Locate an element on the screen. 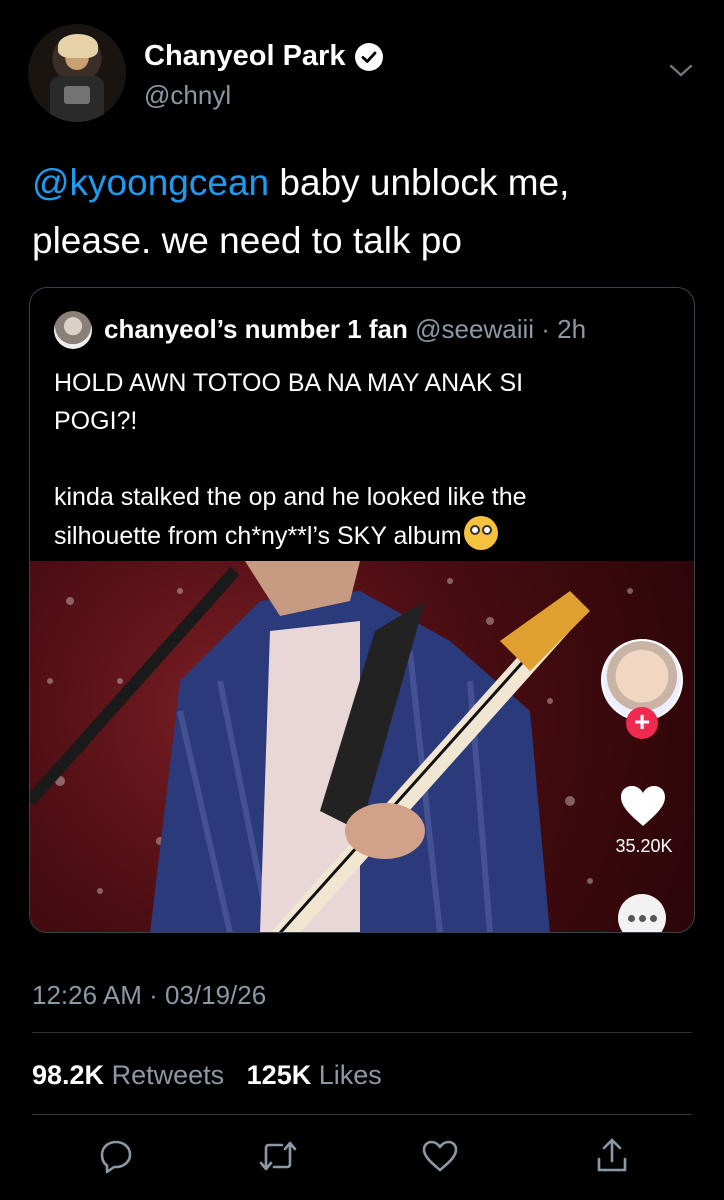 The width and height of the screenshot is (724, 1200). engagement-stats: 98.2K Retweets 125K Likes is located at coordinates (207, 1075).